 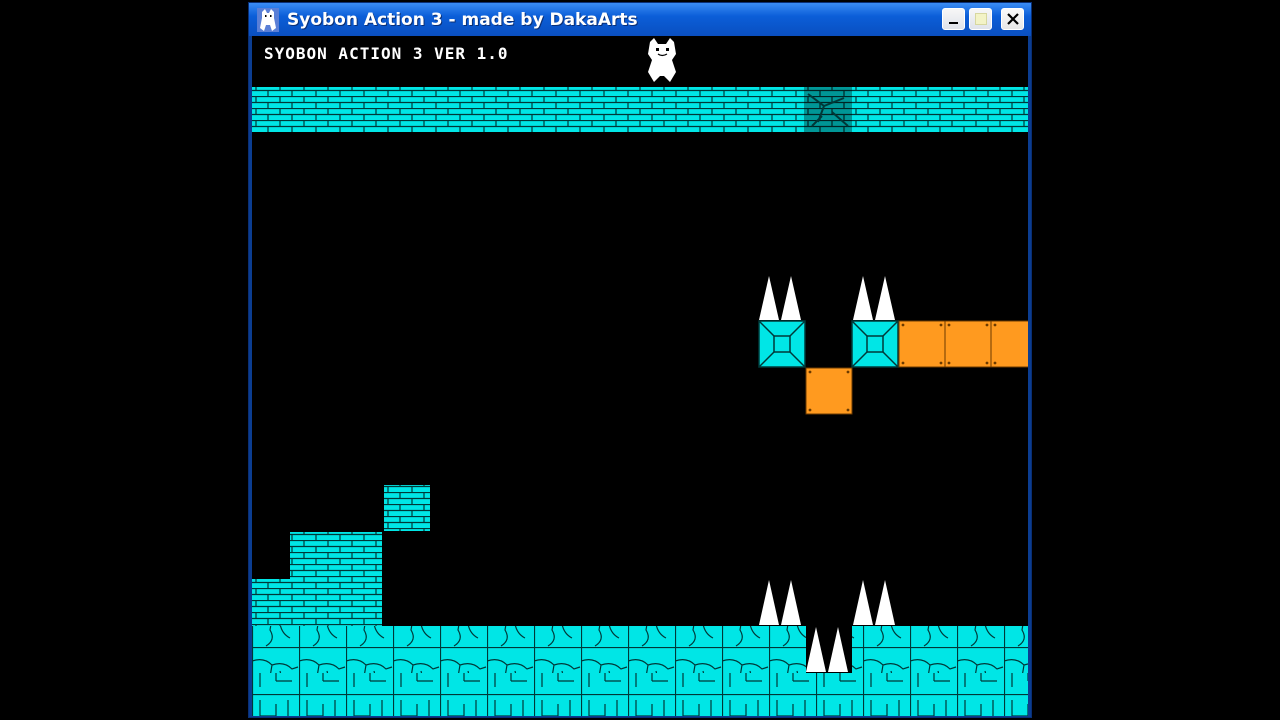 What do you see at coordinates (662, 60) in the screenshot?
I see `cat-player-sprite` at bounding box center [662, 60].